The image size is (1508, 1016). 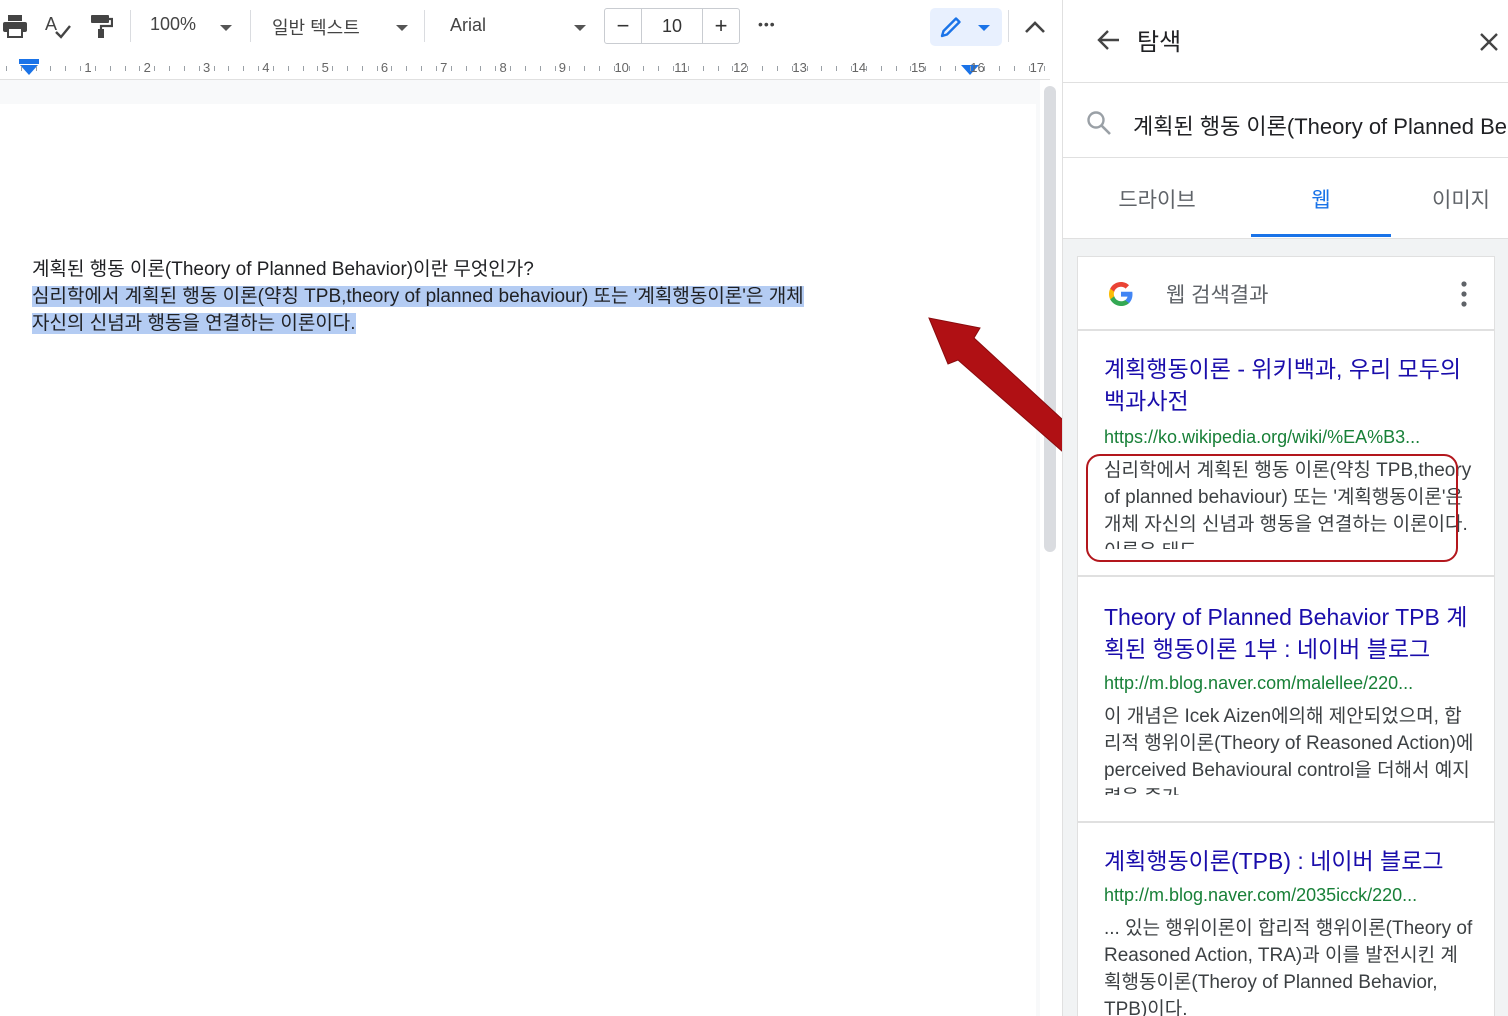 I want to click on paragraph-style-value: 일반 텍스트, so click(x=316, y=28).